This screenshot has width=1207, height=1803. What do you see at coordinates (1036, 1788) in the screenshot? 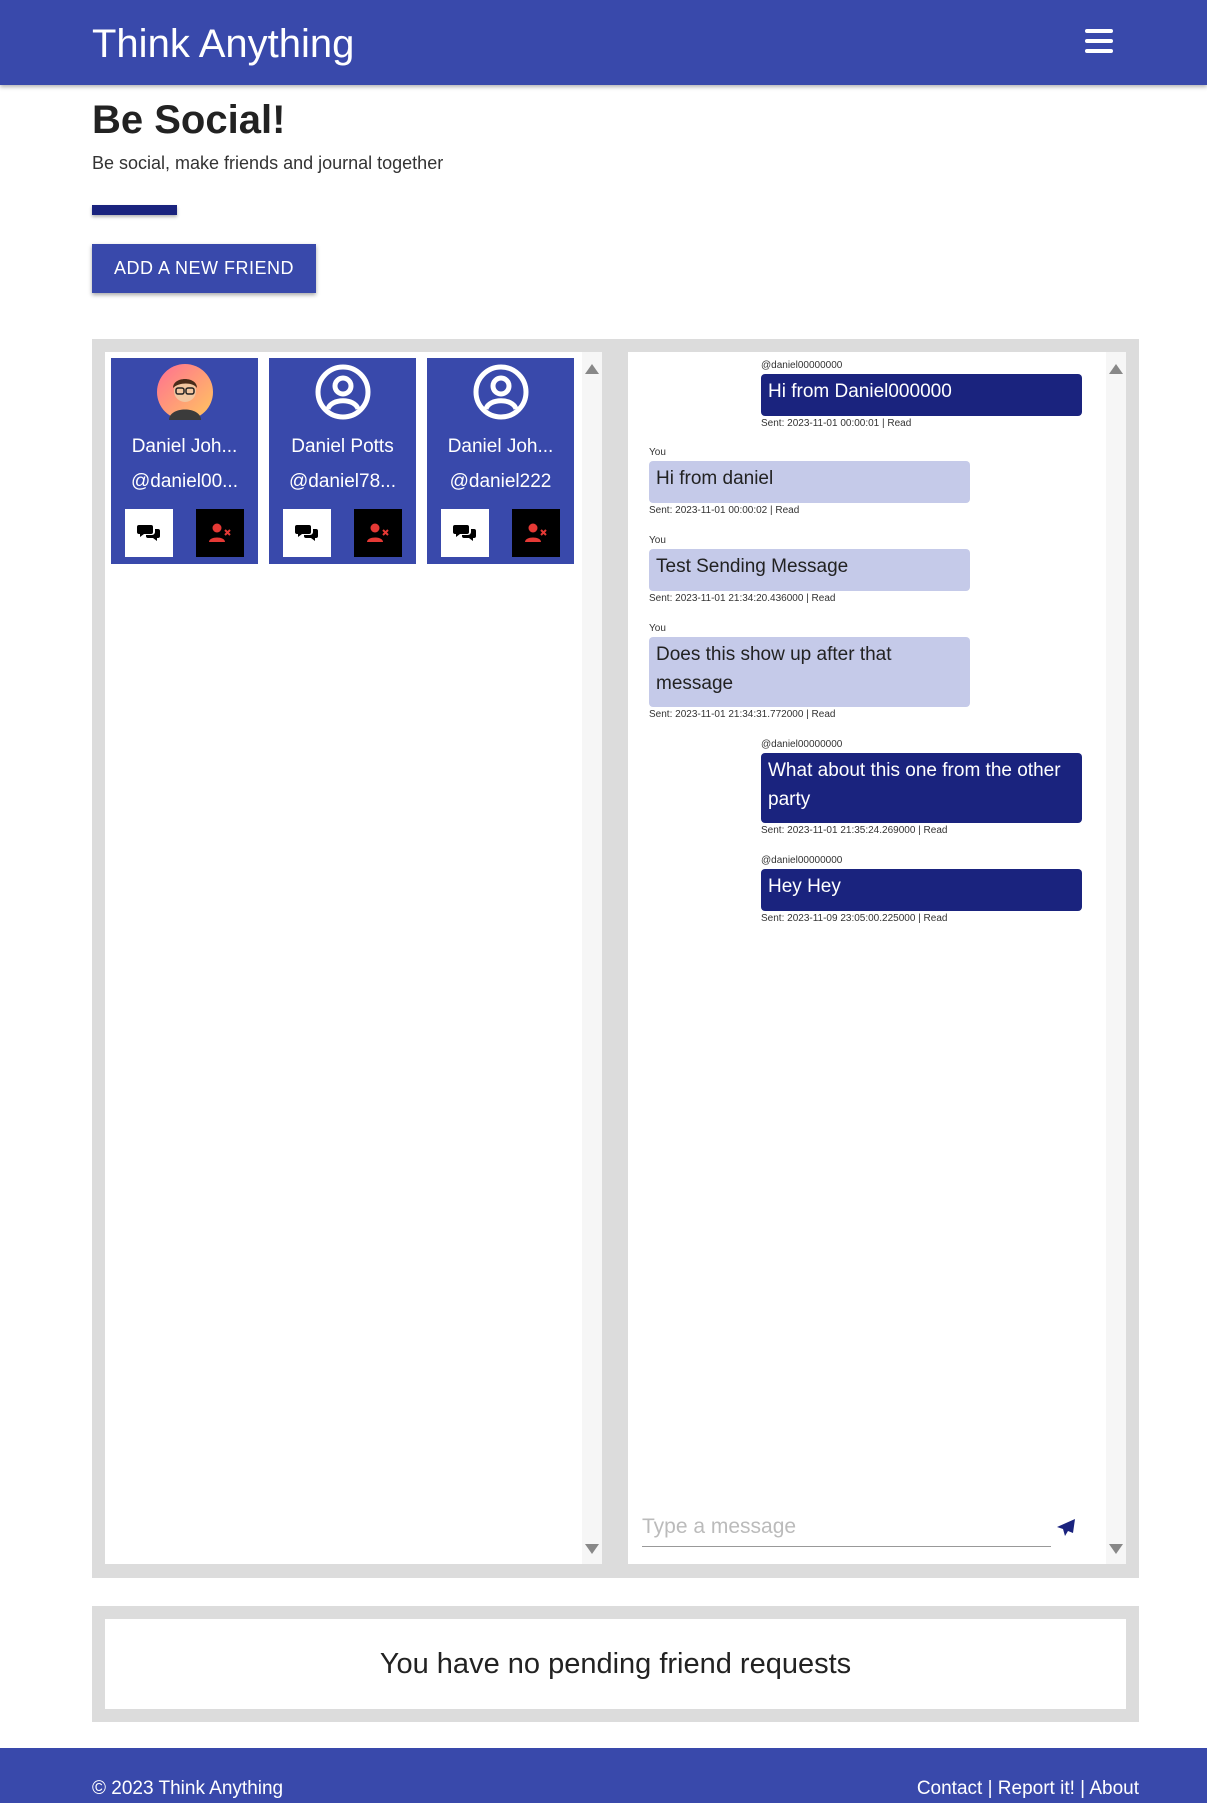
I see `footer-link-report: Report it!` at bounding box center [1036, 1788].